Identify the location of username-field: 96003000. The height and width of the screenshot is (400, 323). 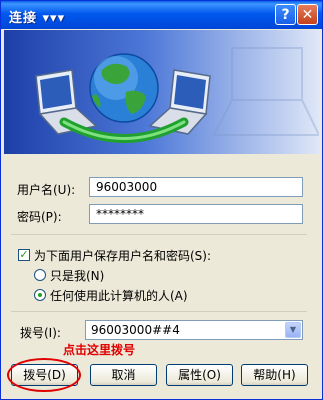
(196, 187).